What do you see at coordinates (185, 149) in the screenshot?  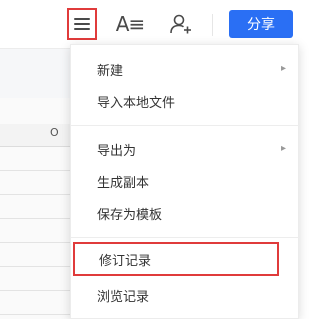 I see `menu-item-export-as: 导出为 ▸` at bounding box center [185, 149].